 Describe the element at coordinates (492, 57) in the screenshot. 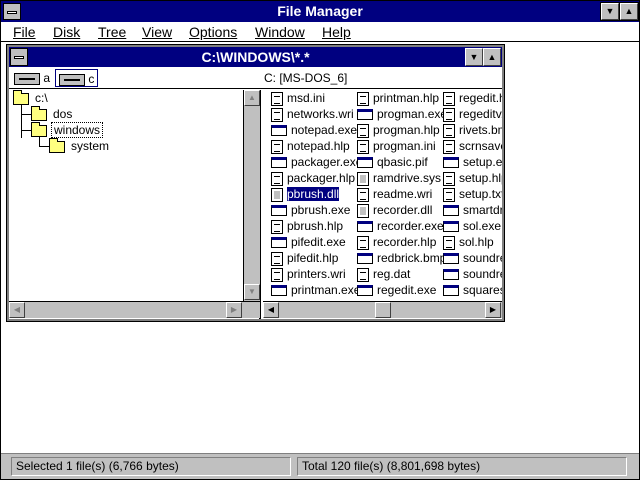

I see `directory-maximize-icon: ▲` at that location.